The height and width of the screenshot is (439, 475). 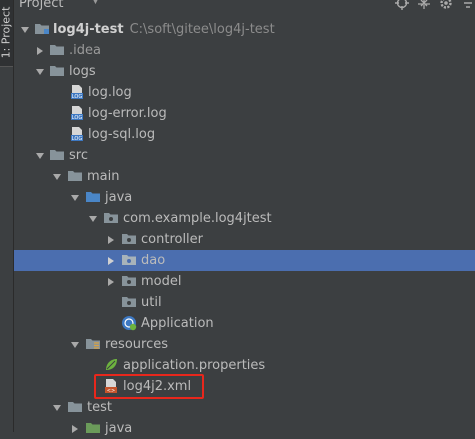 I want to click on src-folder-label: src, so click(x=78, y=155).